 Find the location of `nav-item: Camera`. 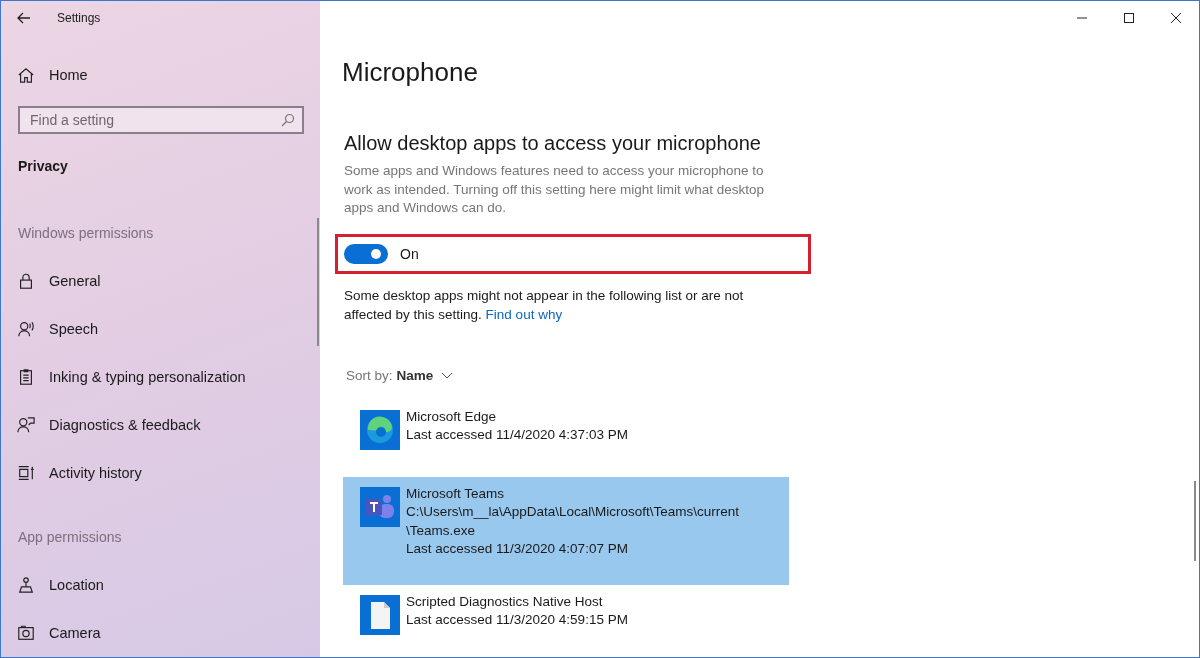

nav-item: Camera is located at coordinates (51, 633).